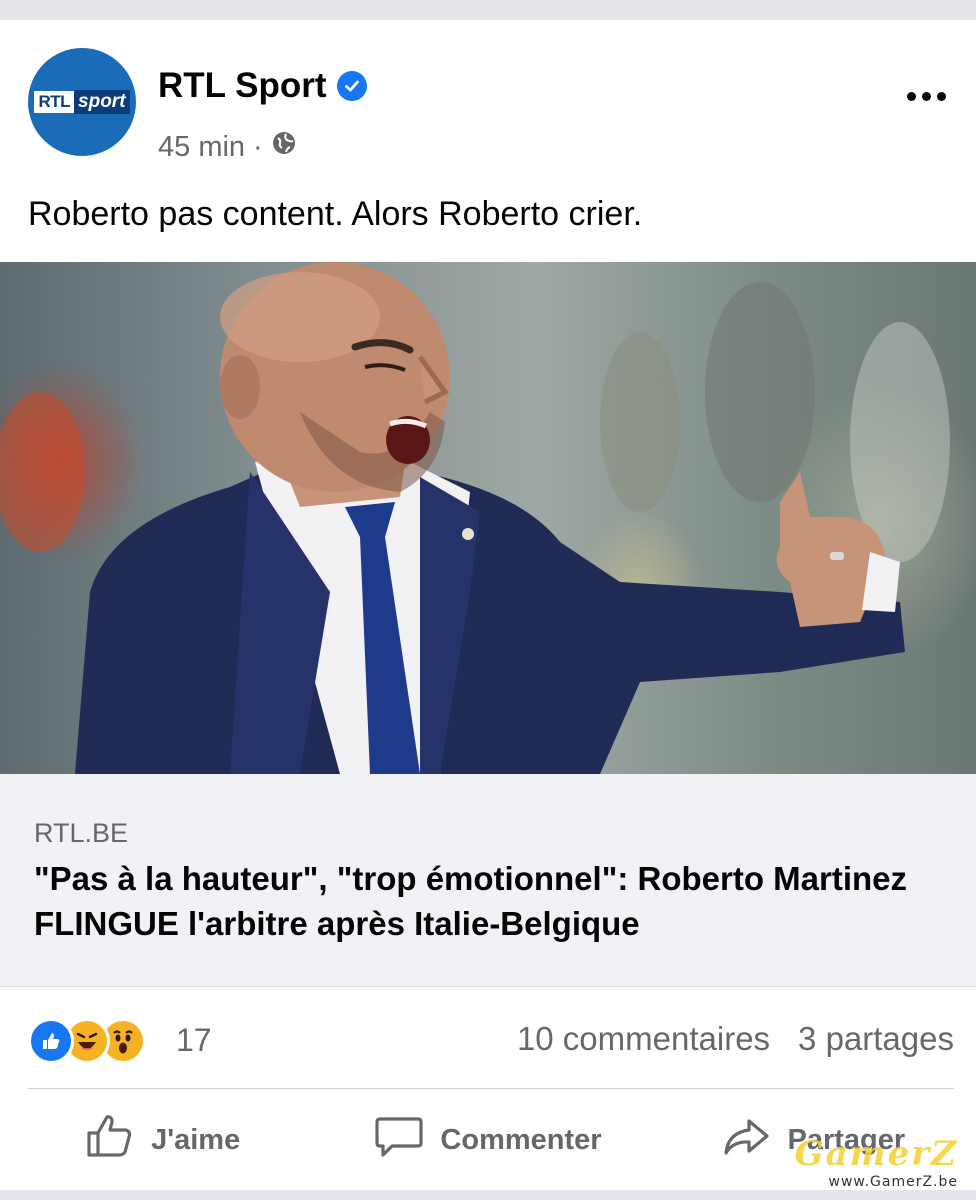 This screenshot has width=976, height=1200. What do you see at coordinates (110, 1140) in the screenshot?
I see `thumbs-up-icon` at bounding box center [110, 1140].